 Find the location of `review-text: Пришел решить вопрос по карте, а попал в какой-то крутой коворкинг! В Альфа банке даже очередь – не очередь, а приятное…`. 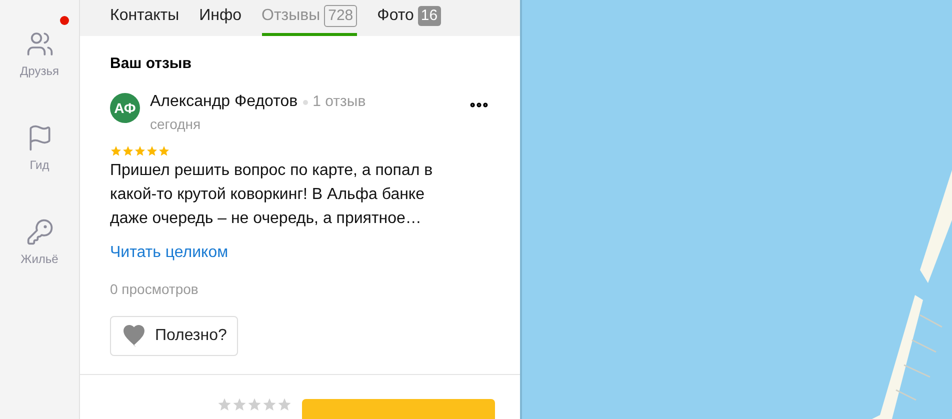

review-text: Пришел решить вопрос по карте, а попал в какой-то крутой коворкинг! В Альфа банке даже очередь – не очередь, а приятное… is located at coordinates (272, 195).